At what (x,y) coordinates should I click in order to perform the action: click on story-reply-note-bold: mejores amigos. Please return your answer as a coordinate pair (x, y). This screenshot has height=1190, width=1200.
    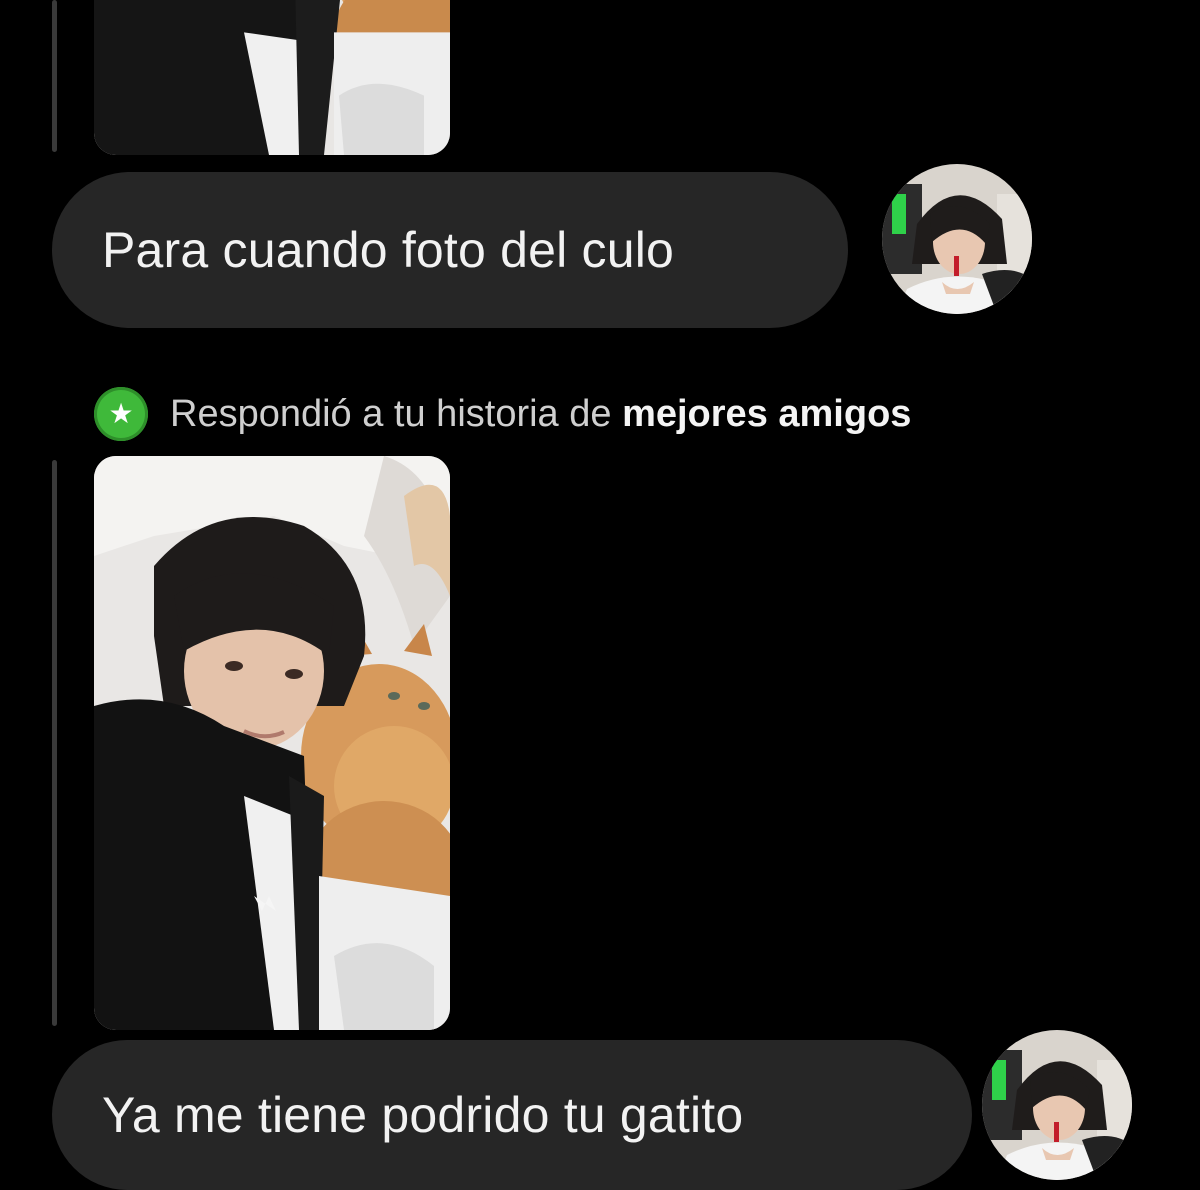
    Looking at the image, I should click on (767, 413).